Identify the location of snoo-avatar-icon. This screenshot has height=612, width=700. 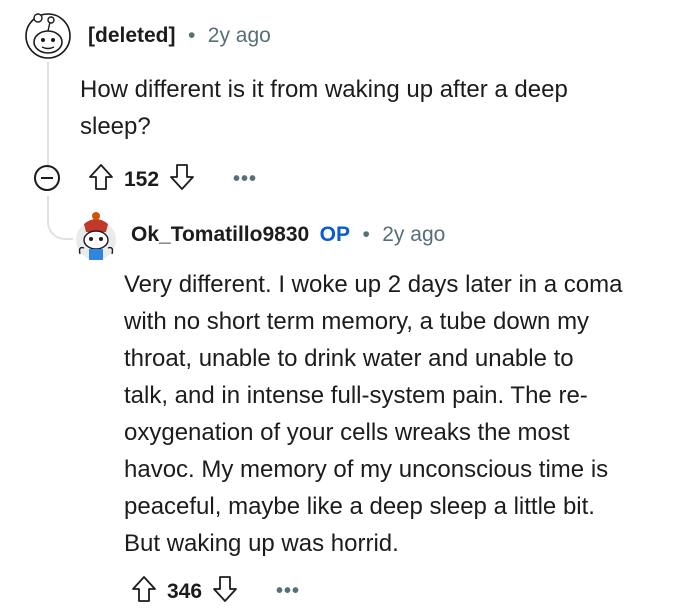
(96, 238).